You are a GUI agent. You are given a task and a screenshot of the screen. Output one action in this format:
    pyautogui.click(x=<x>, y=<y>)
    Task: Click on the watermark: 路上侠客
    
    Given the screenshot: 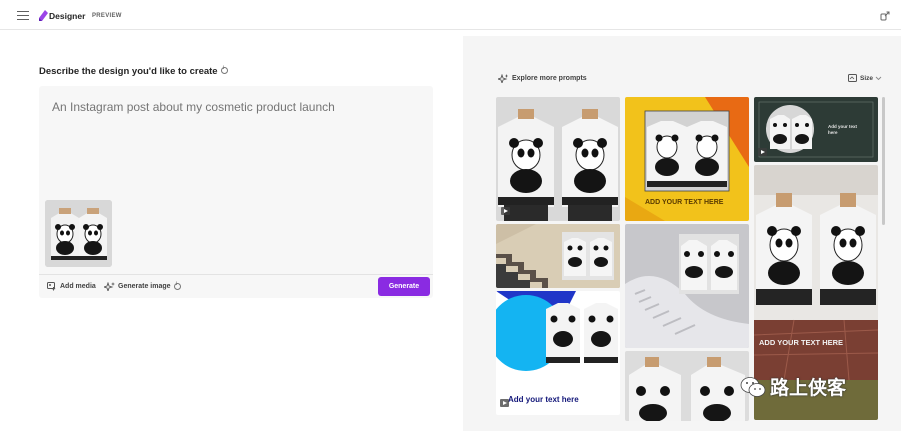 What is the action you would take?
    pyautogui.click(x=793, y=386)
    